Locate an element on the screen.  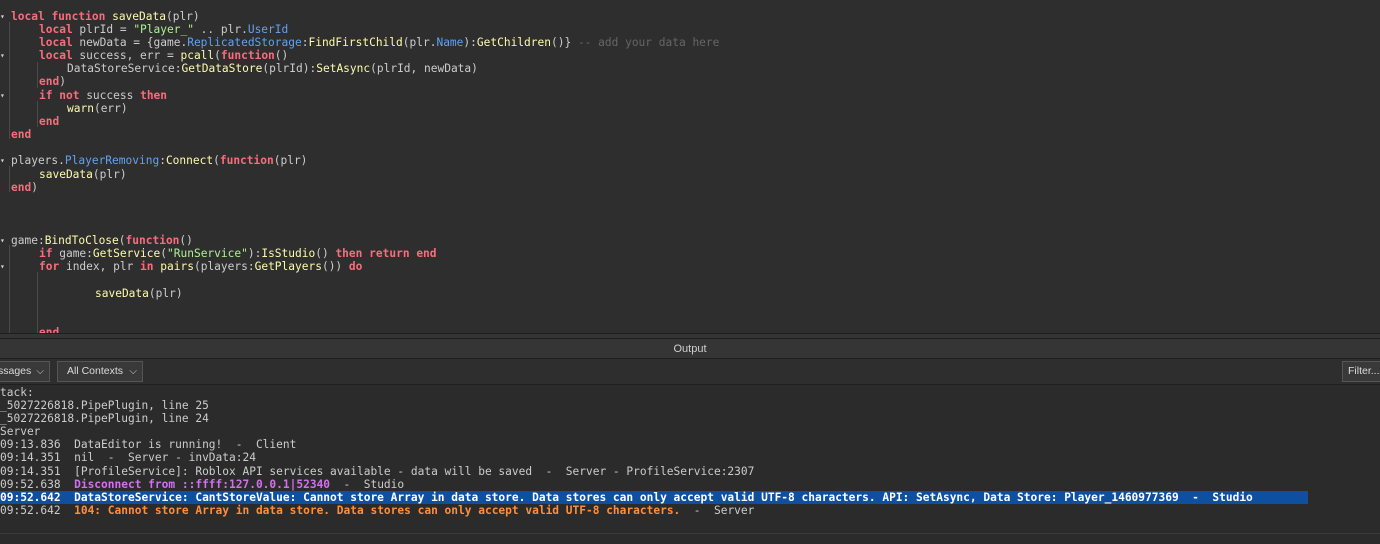
code-line-6: end) is located at coordinates (52, 81).